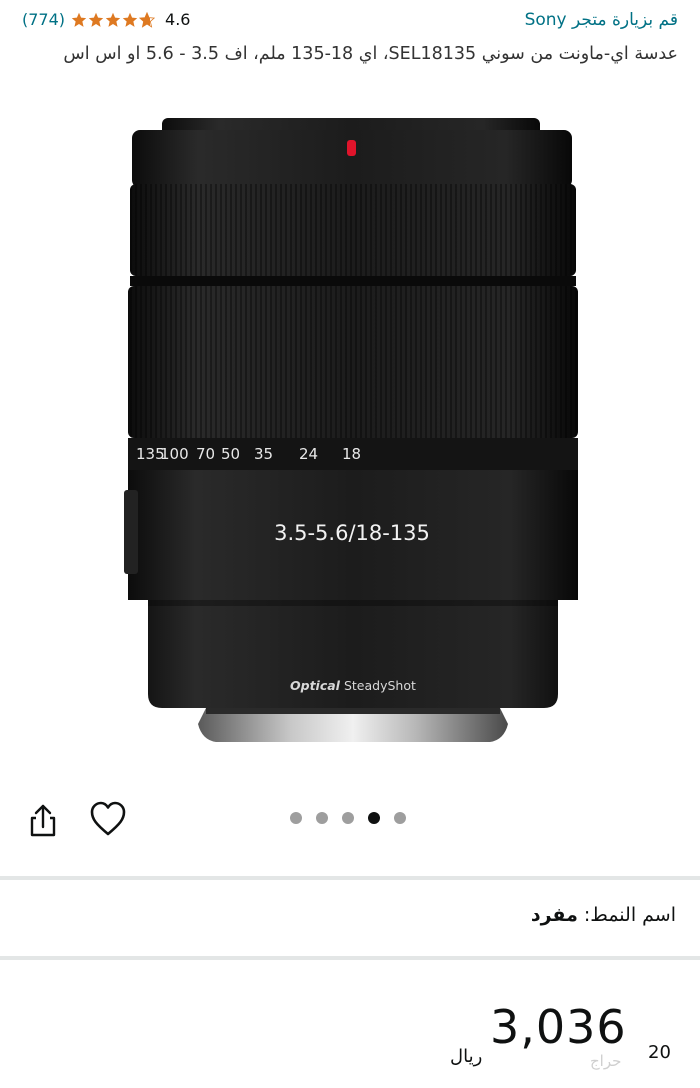 This screenshot has width=700, height=1088. What do you see at coordinates (558, 1027) in the screenshot?
I see `price-whole: 3,036` at bounding box center [558, 1027].